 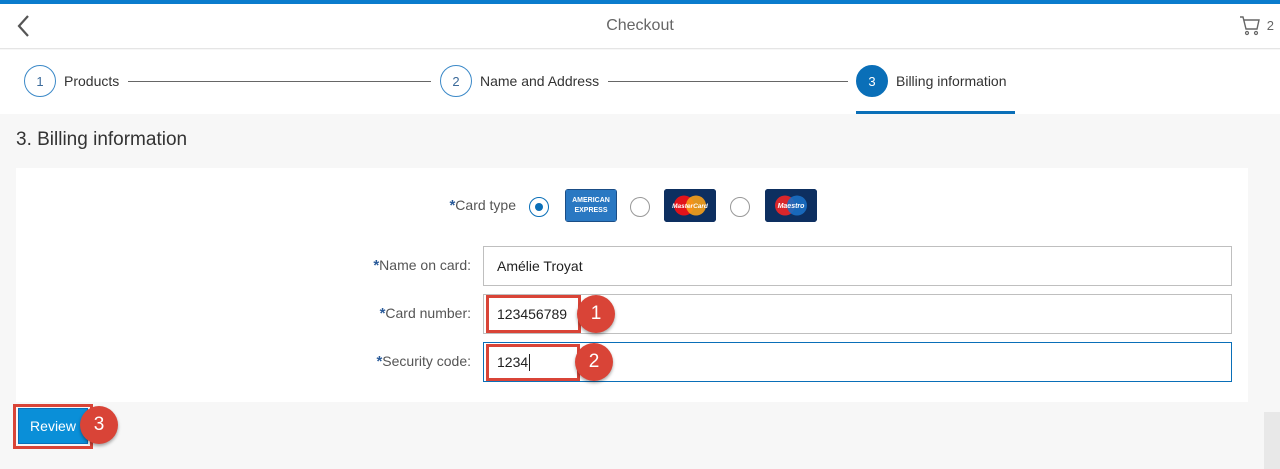 I want to click on wizard-step-products: 1 Products, so click(x=71, y=81).